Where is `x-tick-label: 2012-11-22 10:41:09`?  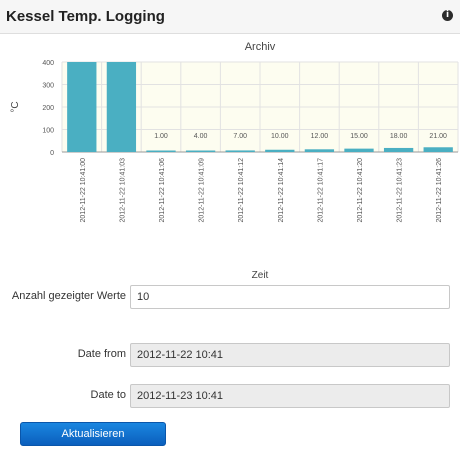
x-tick-label: 2012-11-22 10:41:09 is located at coordinates (202, 190).